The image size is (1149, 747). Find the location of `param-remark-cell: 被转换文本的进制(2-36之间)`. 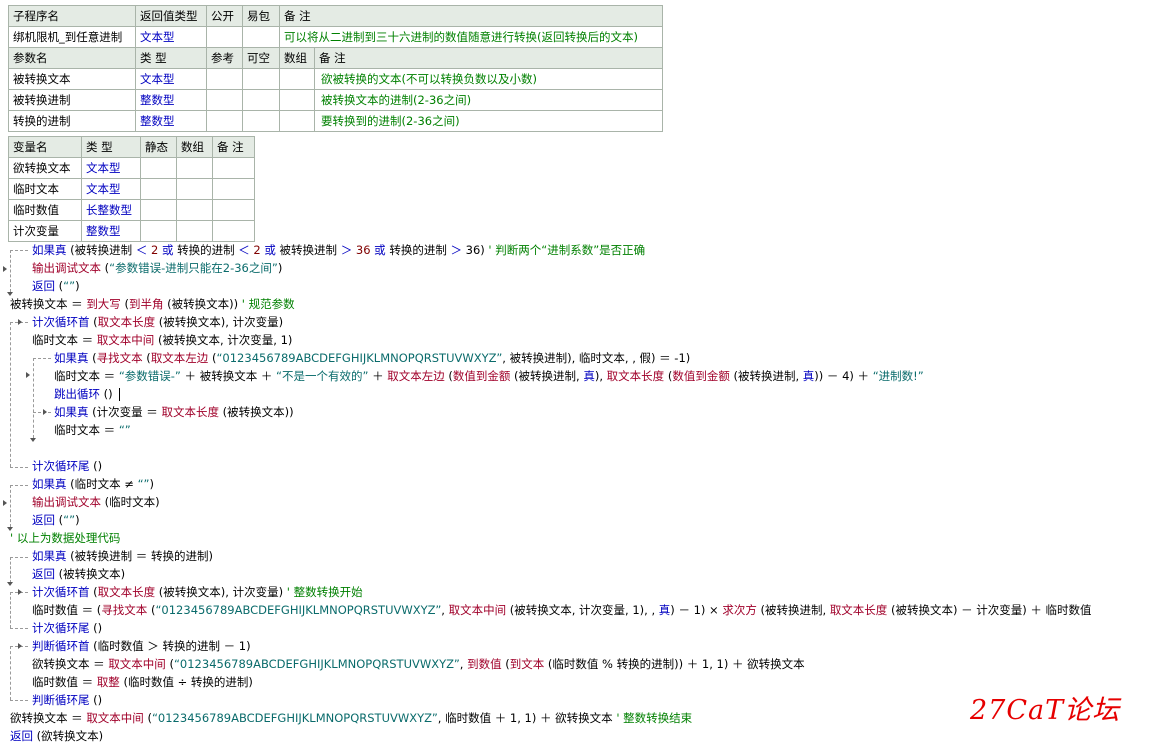

param-remark-cell: 被转换文本的进制(2-36之间) is located at coordinates (471, 100).